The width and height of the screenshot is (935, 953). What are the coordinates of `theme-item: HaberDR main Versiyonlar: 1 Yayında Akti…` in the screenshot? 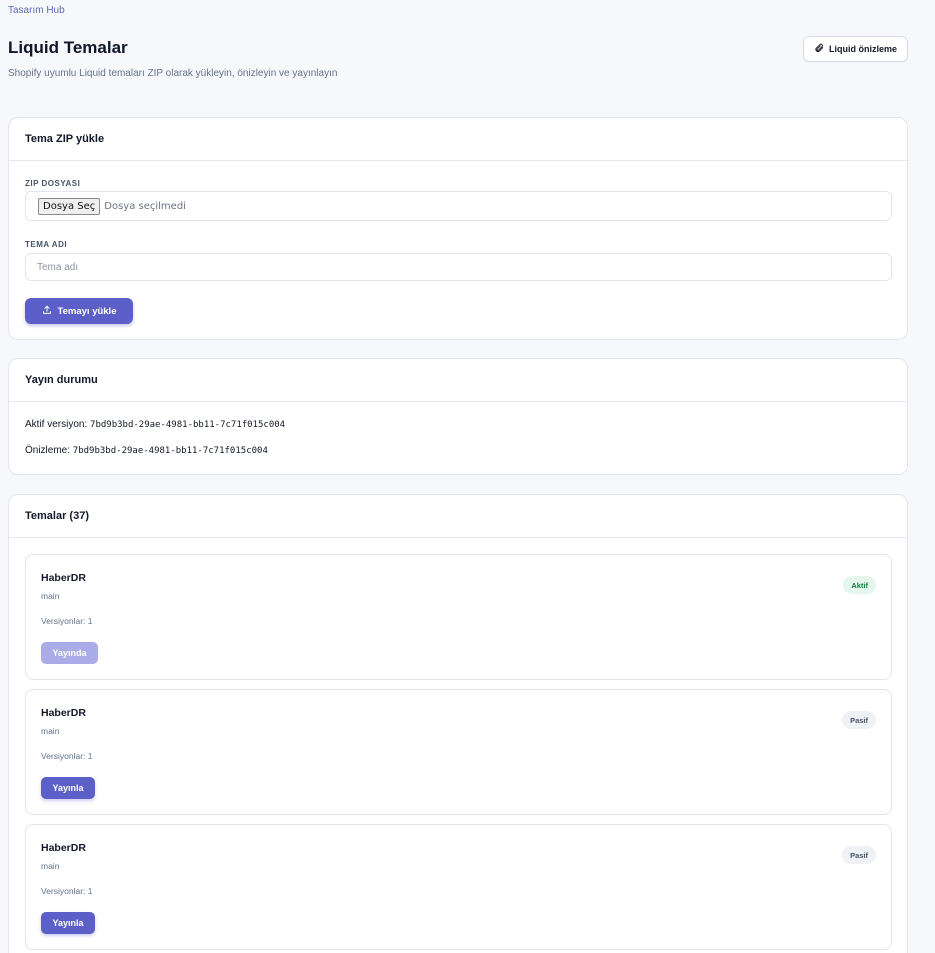 It's located at (458, 617).